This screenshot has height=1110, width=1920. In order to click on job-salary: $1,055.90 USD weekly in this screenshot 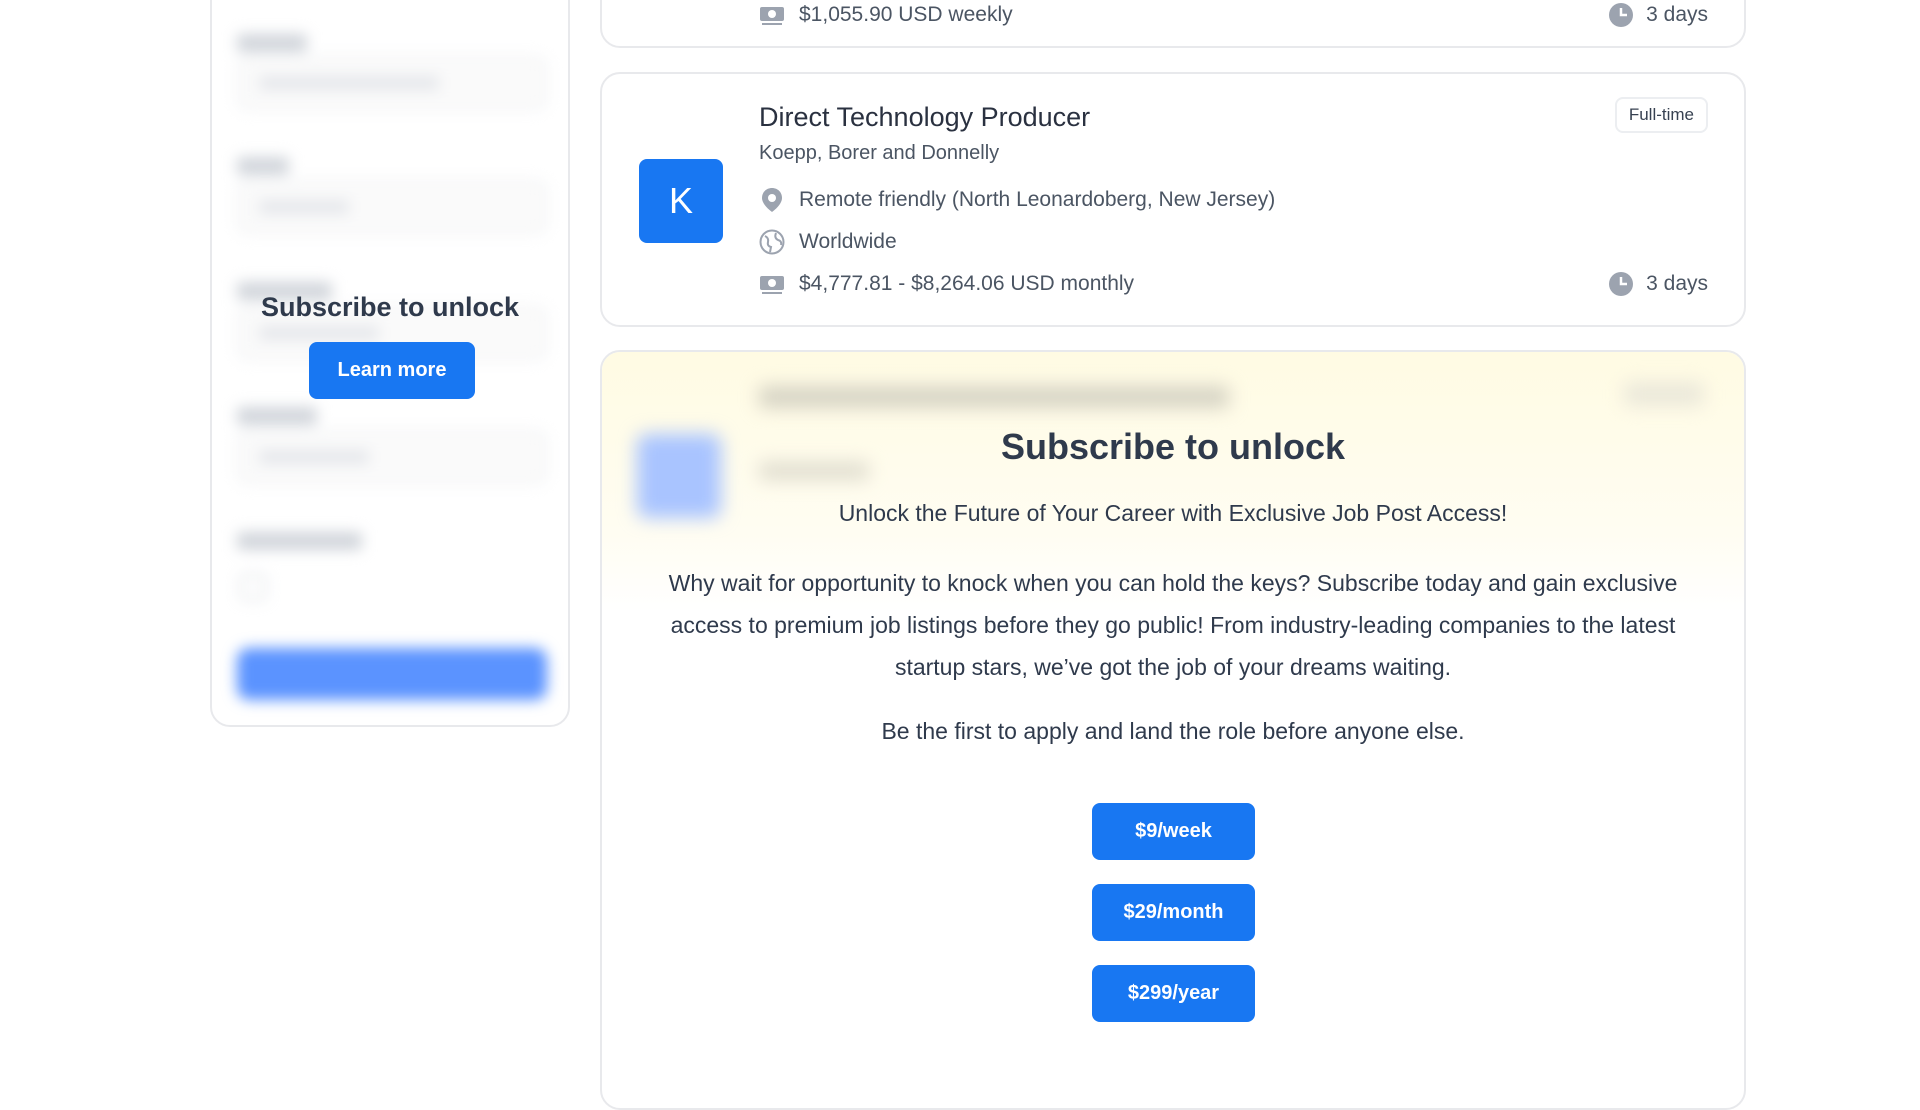, I will do `click(886, 15)`.